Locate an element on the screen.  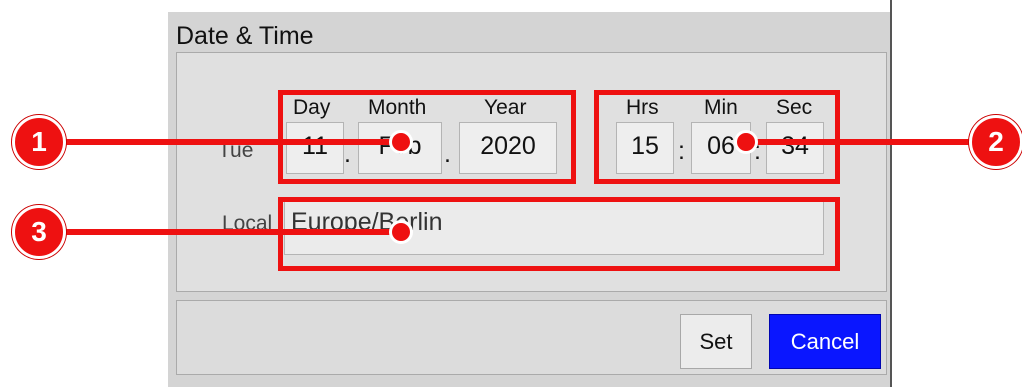
callout-3-dot is located at coordinates (401, 232).